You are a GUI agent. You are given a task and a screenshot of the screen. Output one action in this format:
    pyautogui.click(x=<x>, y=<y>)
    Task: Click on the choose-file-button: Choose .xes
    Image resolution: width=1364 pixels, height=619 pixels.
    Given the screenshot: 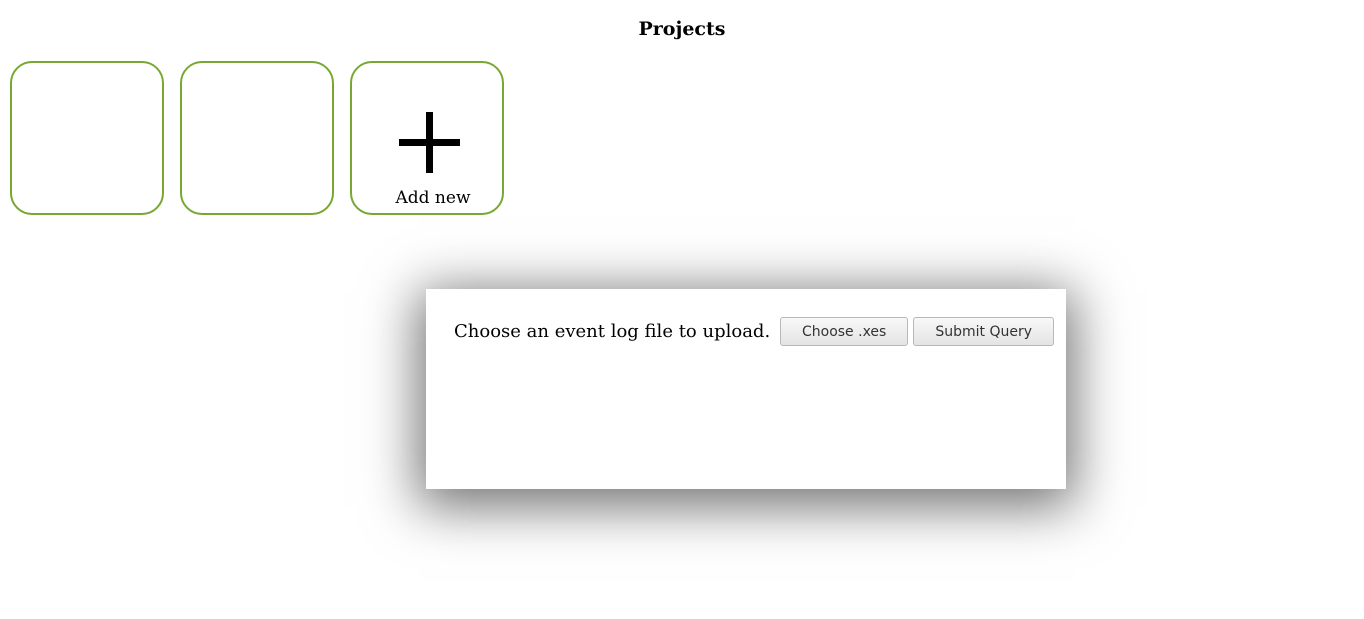 What is the action you would take?
    pyautogui.click(x=844, y=331)
    